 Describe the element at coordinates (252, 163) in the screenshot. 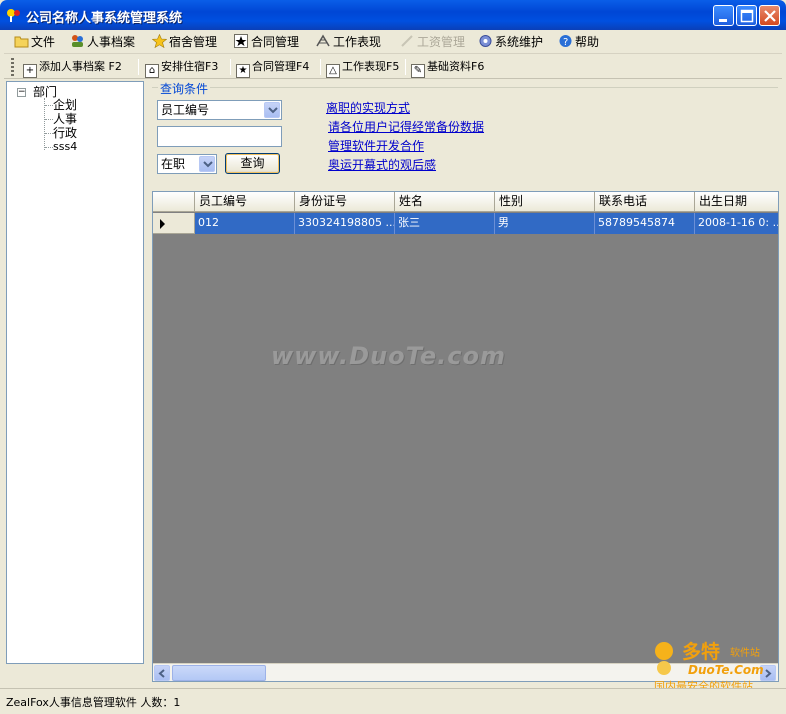

I see `search-button: 查询` at that location.